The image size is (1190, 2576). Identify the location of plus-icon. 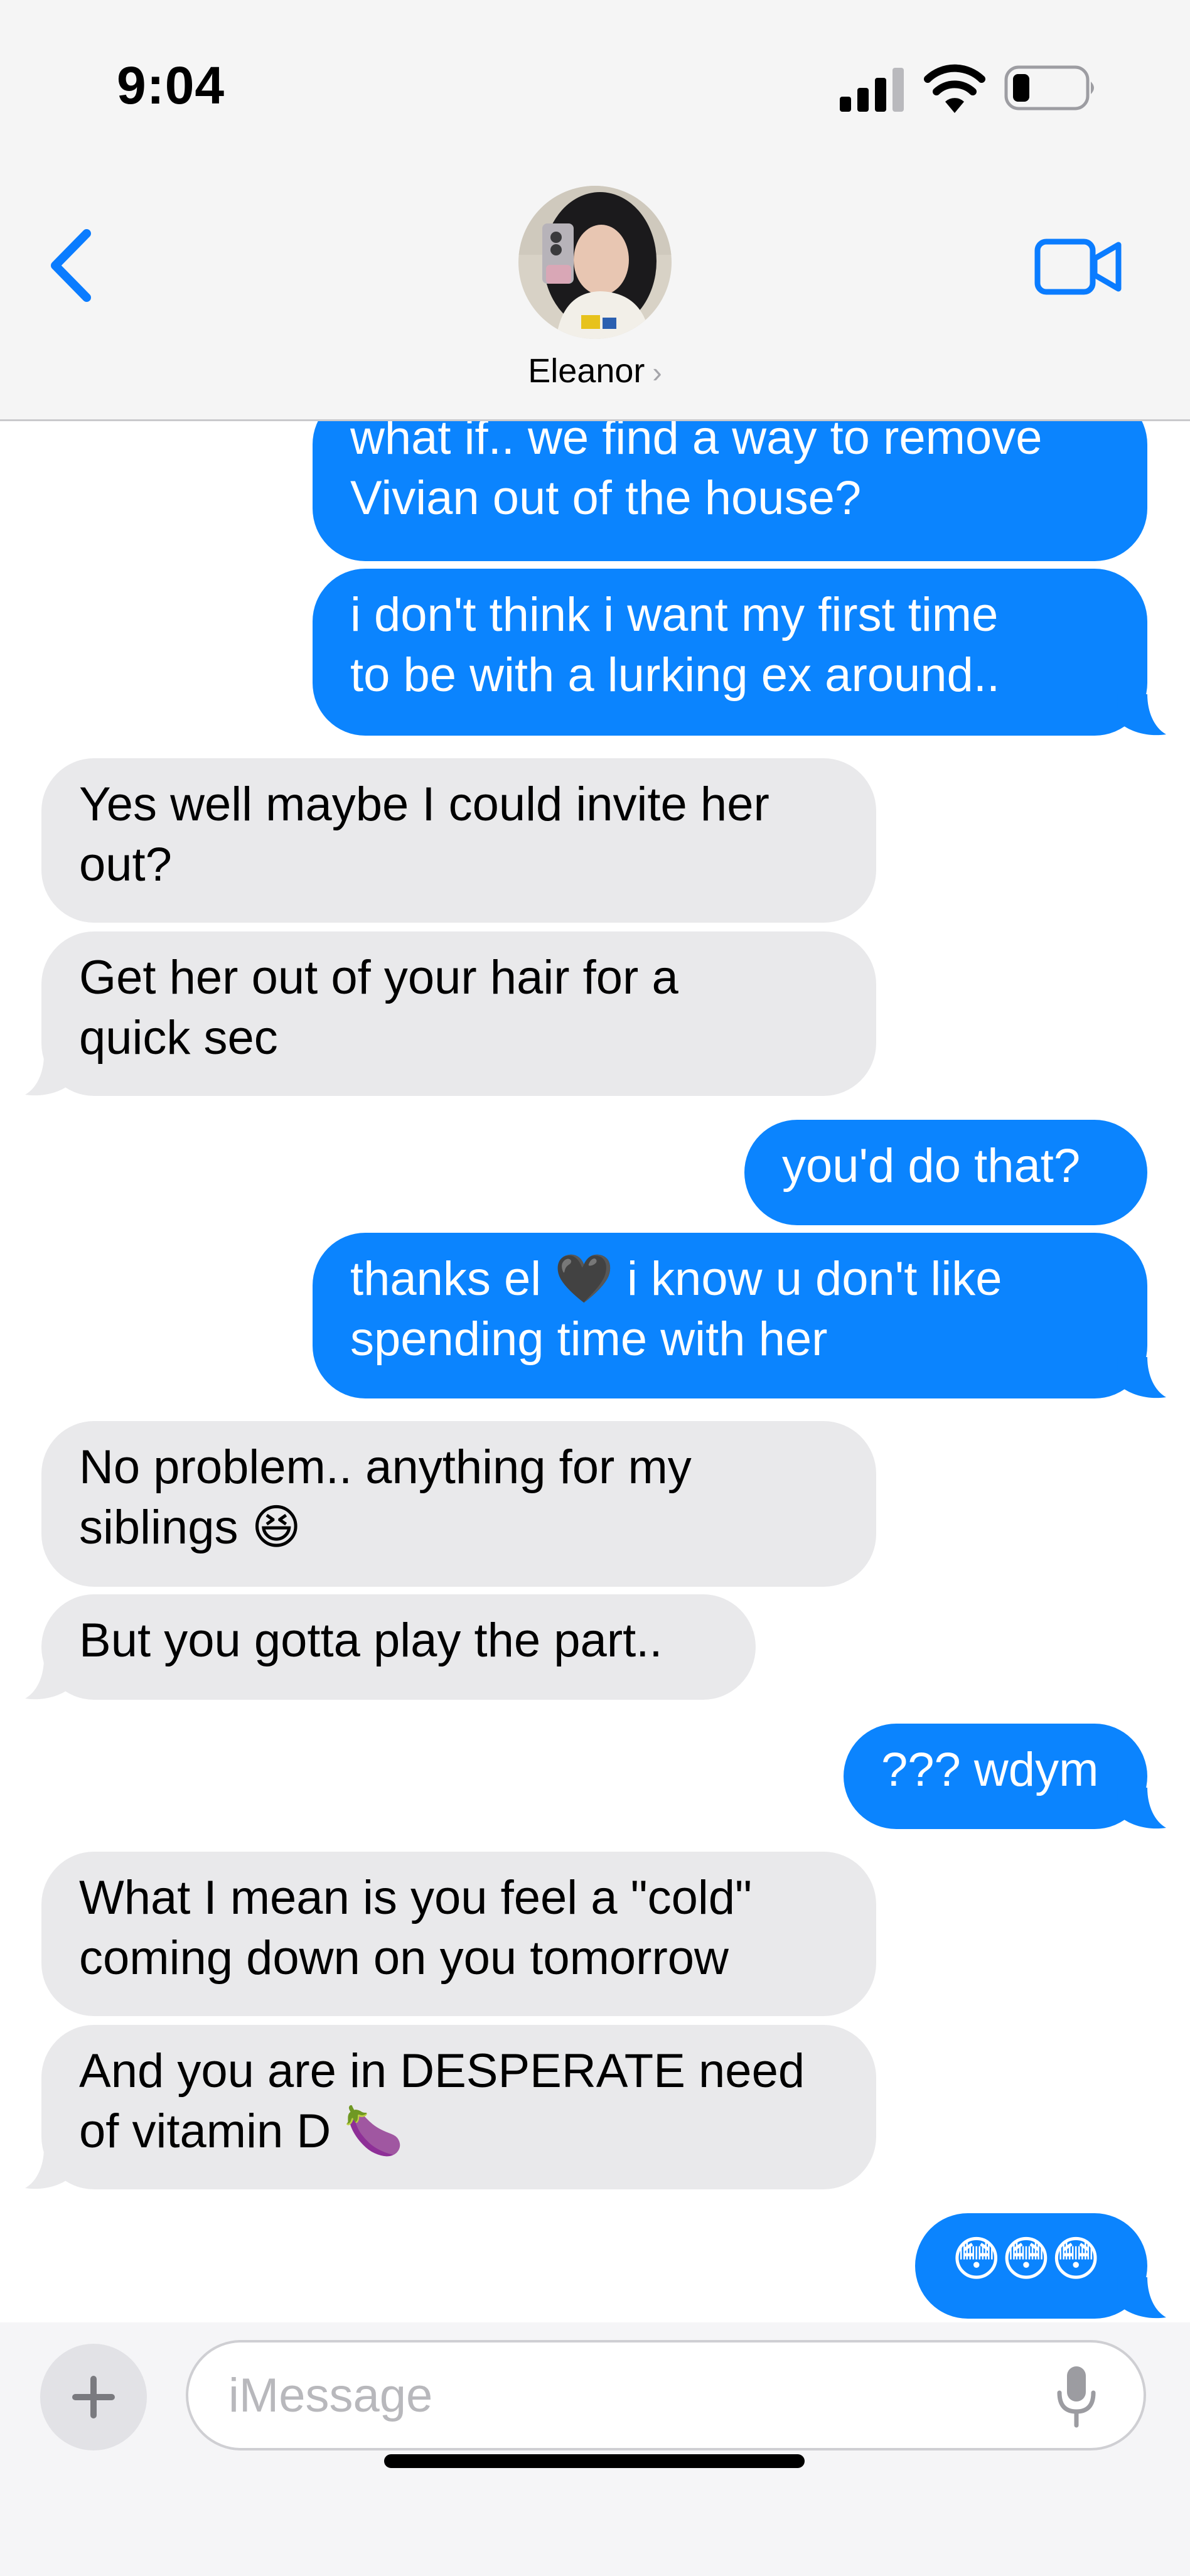
(93, 2397).